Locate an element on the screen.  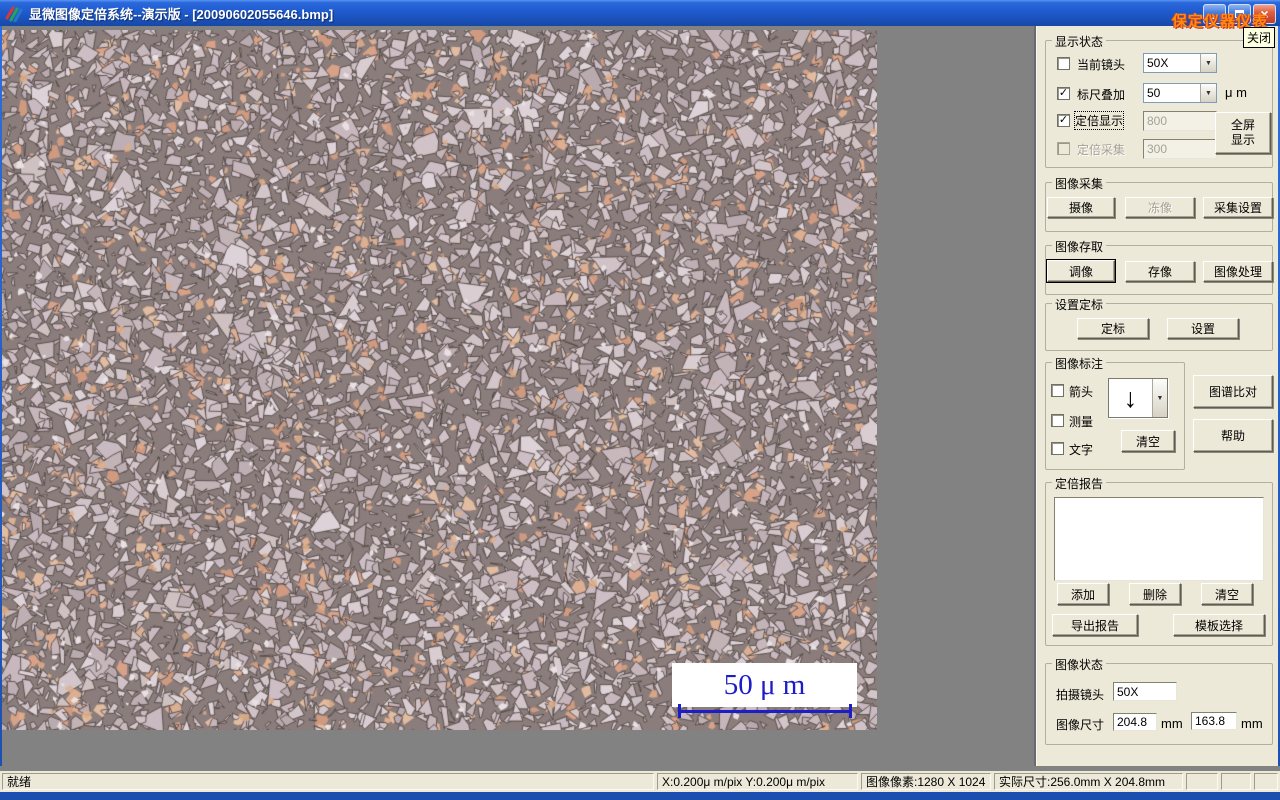
calibration-settings-button: 设置 is located at coordinates (1203, 328).